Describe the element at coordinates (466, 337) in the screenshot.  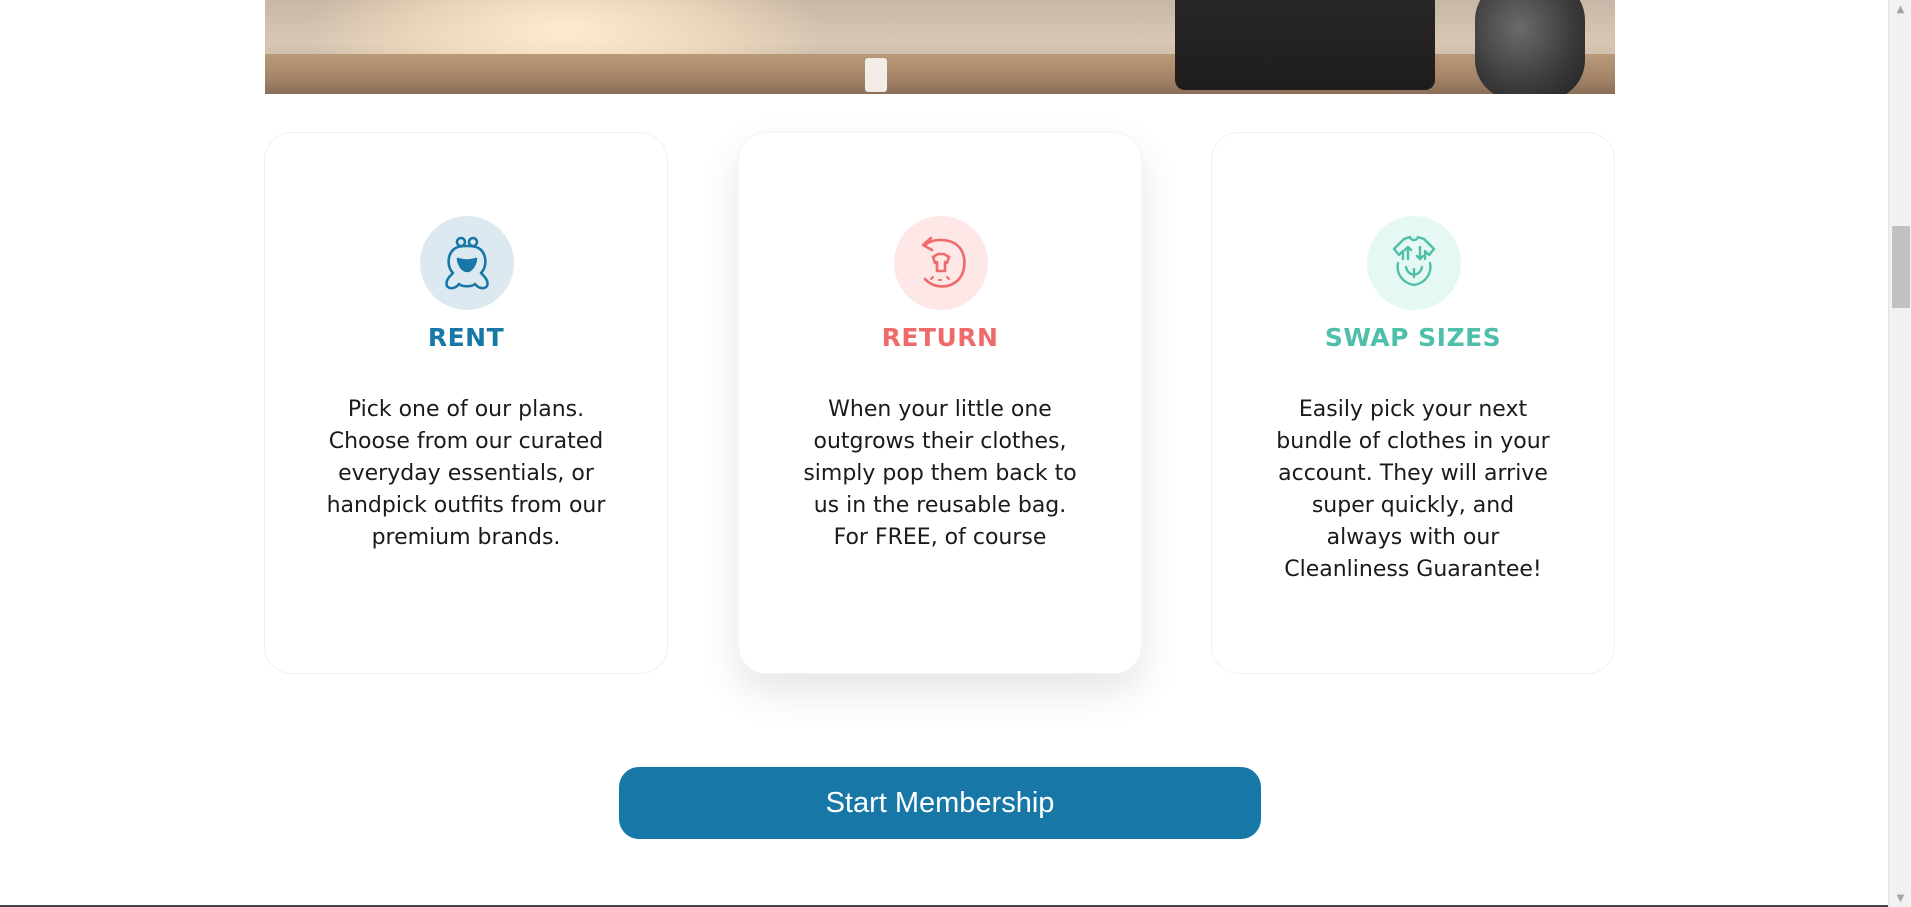
I see `card-title-rent: RENT` at that location.